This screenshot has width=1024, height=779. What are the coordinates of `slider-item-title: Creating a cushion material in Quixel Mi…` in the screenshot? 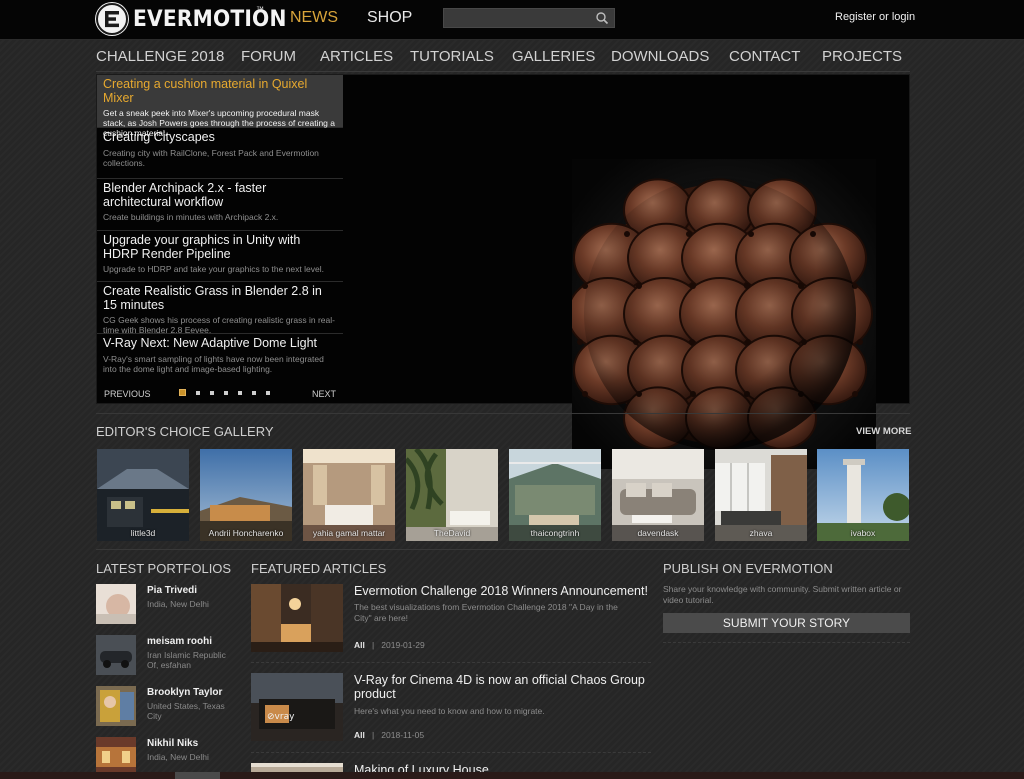 It's located at (205, 91).